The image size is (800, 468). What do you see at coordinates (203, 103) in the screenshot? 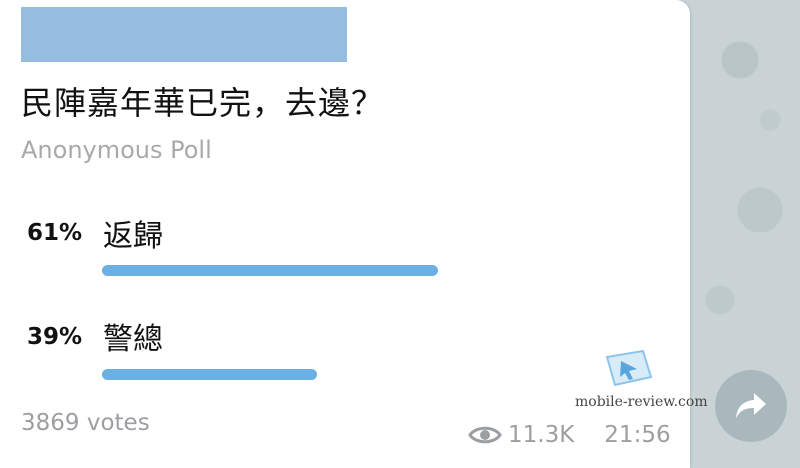
I see `poll-question: 民陣嘉年華已完，去邊？` at bounding box center [203, 103].